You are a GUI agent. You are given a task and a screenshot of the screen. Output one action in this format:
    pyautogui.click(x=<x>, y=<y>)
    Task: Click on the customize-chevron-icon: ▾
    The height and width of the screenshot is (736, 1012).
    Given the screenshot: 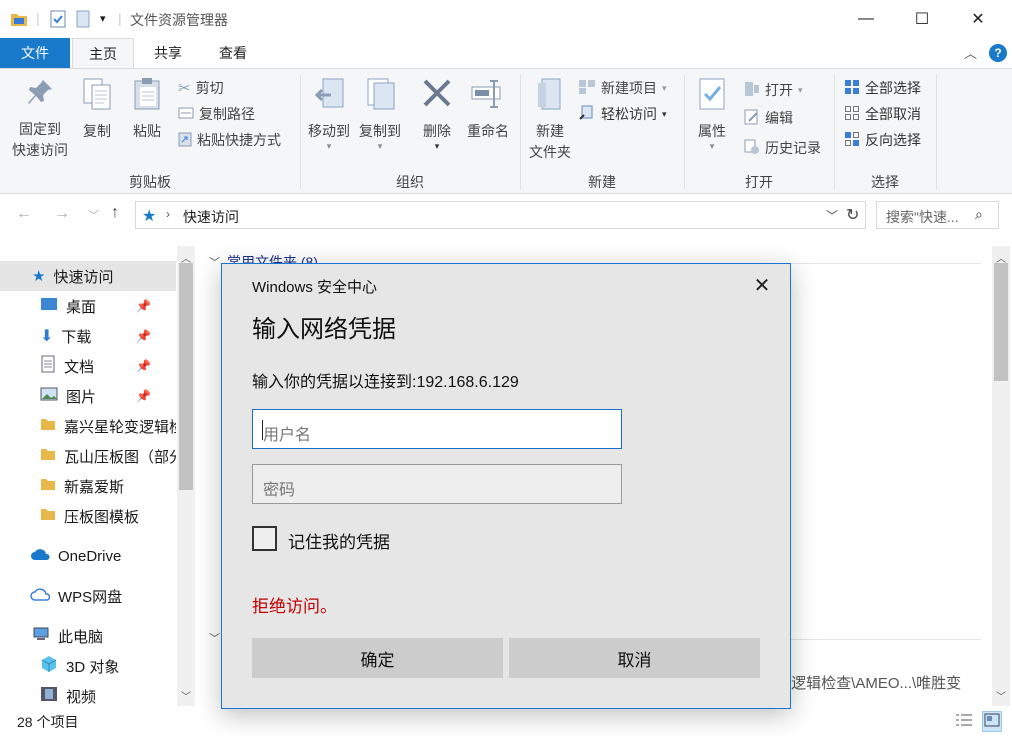 What is the action you would take?
    pyautogui.click(x=103, y=21)
    